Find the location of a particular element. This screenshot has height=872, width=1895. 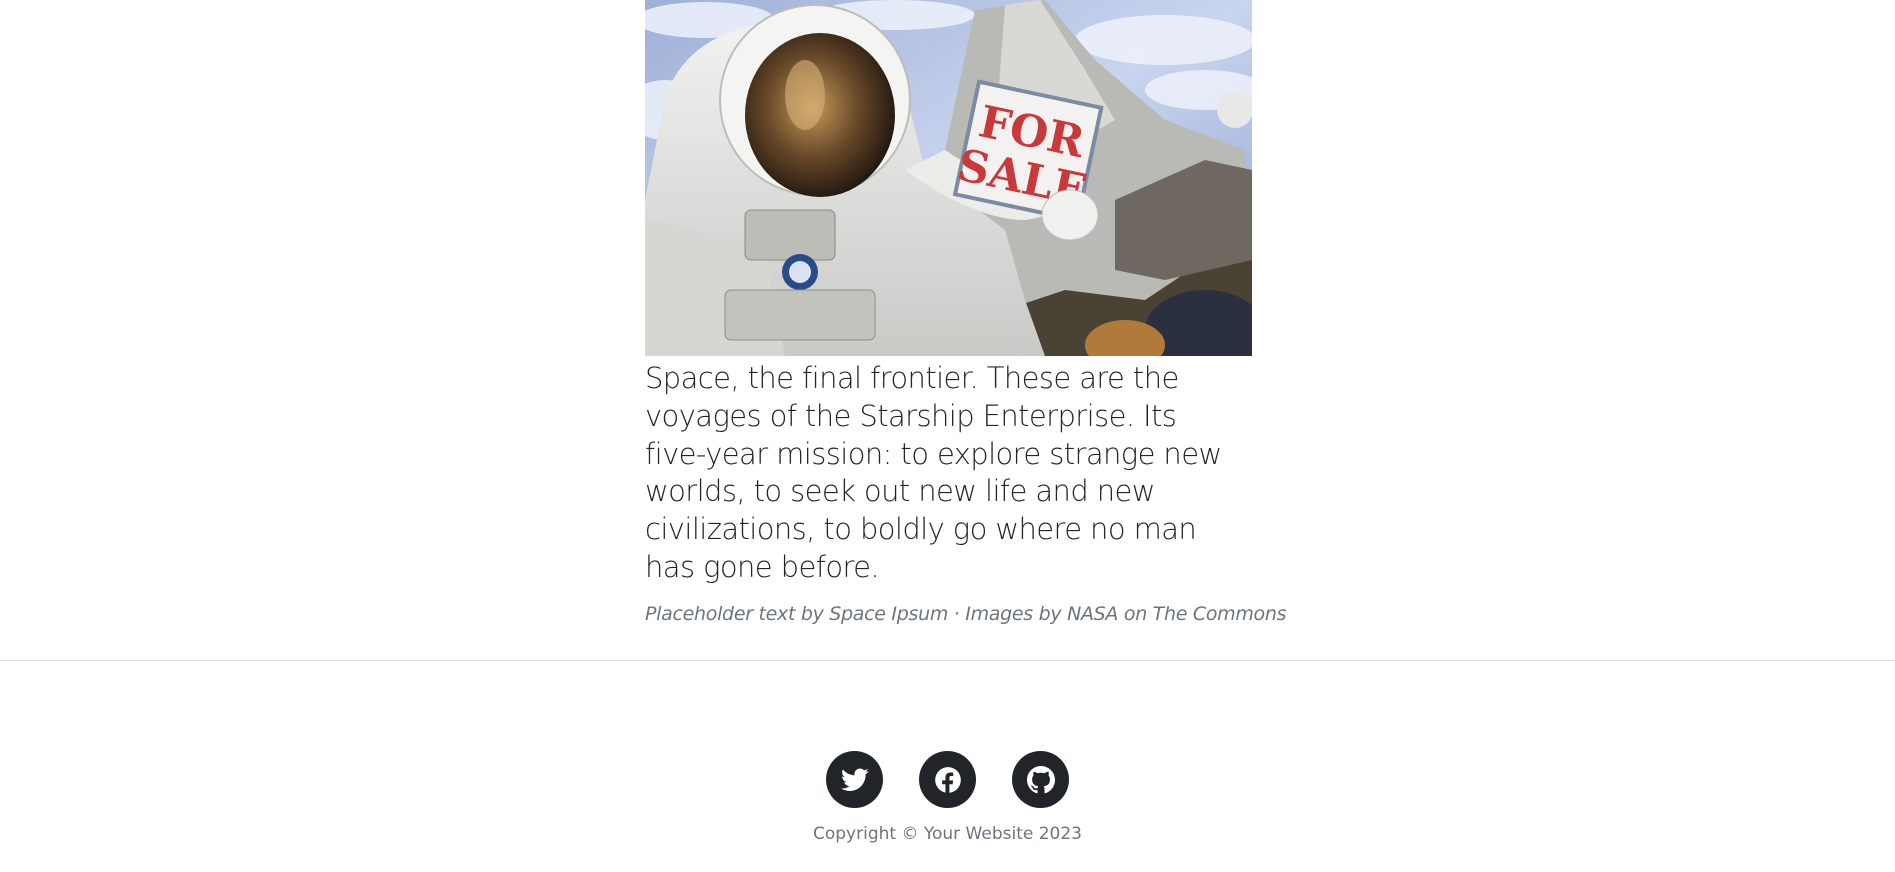

social-links is located at coordinates (947, 779).